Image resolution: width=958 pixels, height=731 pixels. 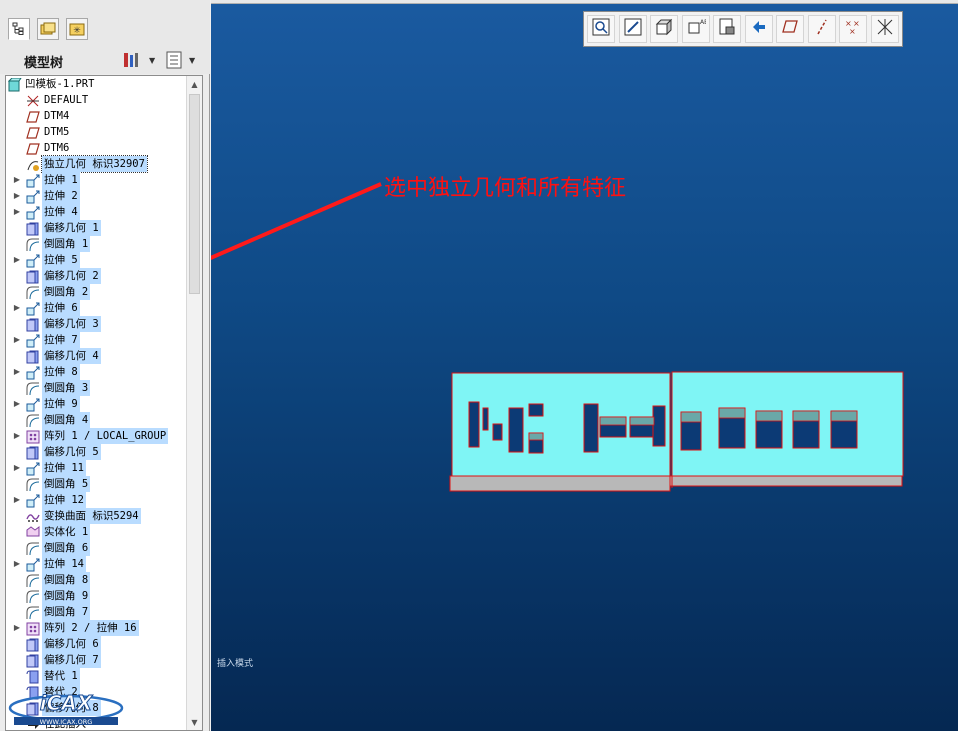 I want to click on tree-item: 倒圆角 6, so click(x=96, y=548).